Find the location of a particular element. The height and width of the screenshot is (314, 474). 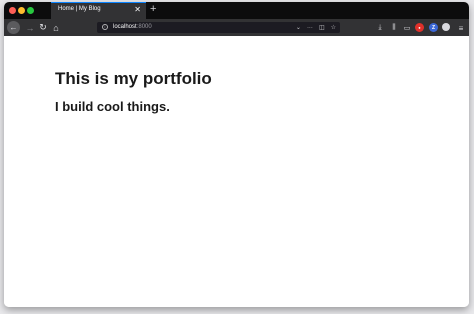

download-icon: ⤓ is located at coordinates (380, 28).